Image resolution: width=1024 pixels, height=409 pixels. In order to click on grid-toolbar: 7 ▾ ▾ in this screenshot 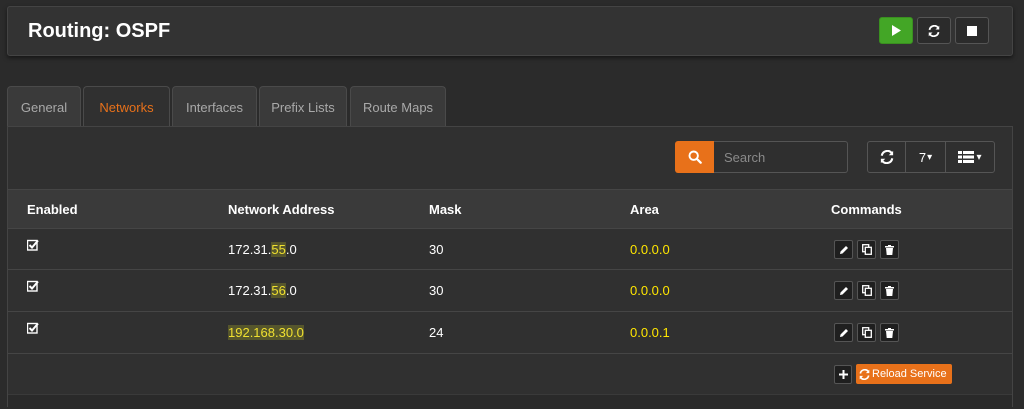, I will do `click(931, 157)`.